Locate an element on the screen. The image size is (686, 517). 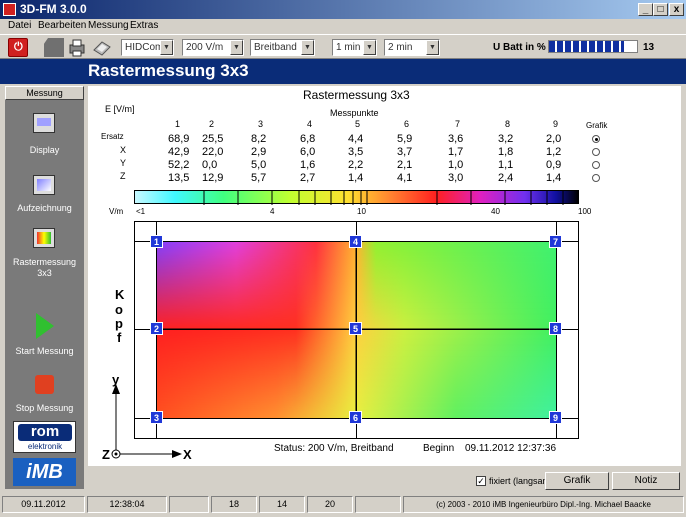
status-date: 09.11.2012 is located at coordinates (43, 504).